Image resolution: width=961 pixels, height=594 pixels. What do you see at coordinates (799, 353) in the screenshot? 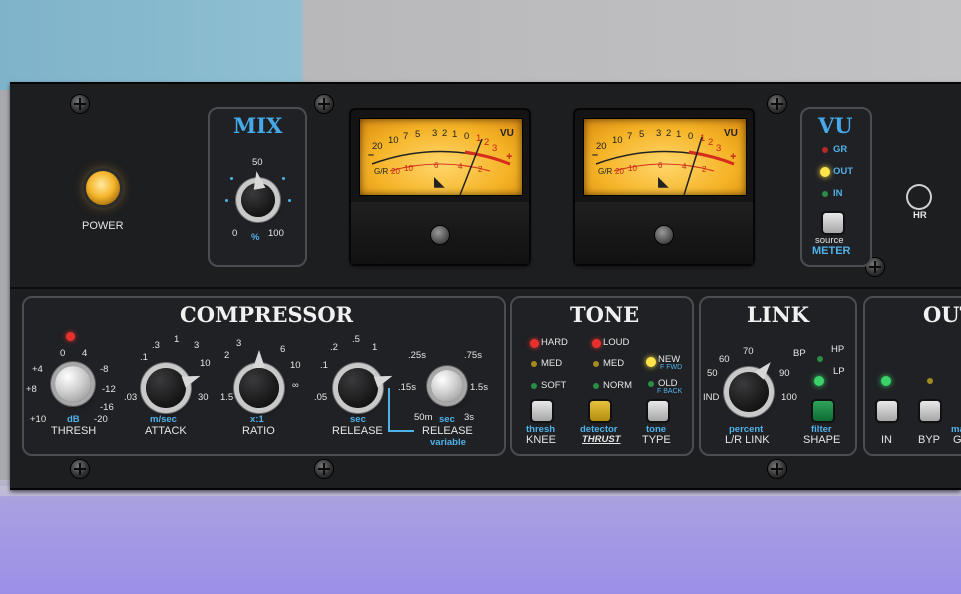
I see `filter-bp-option: BP` at bounding box center [799, 353].